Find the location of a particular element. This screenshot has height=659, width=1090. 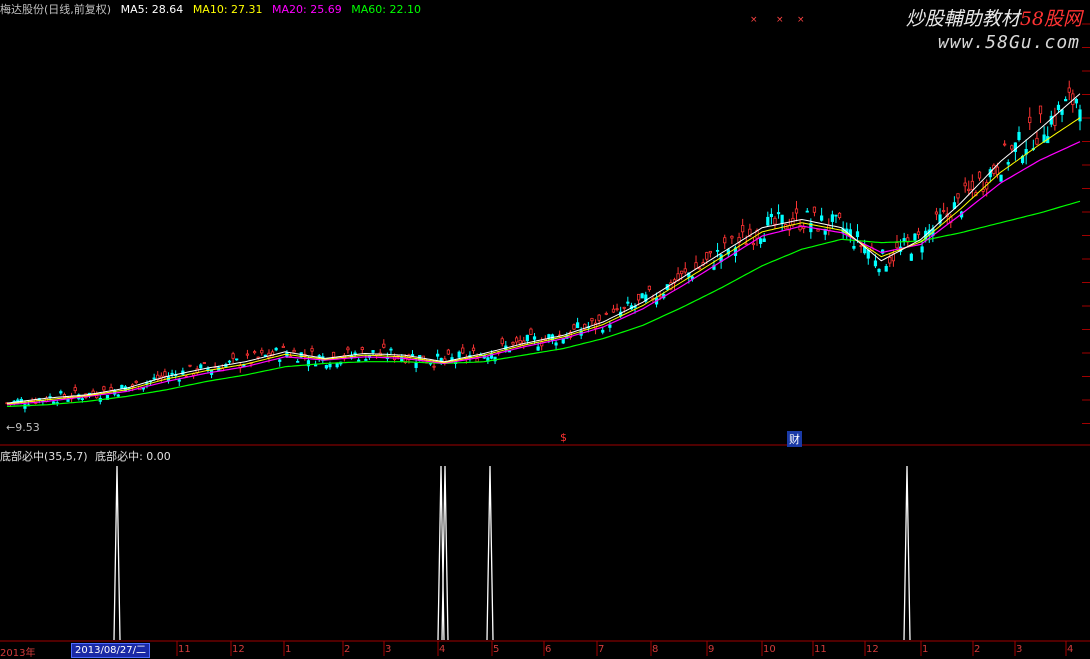

x-axis-label: 6 is located at coordinates (548, 649).